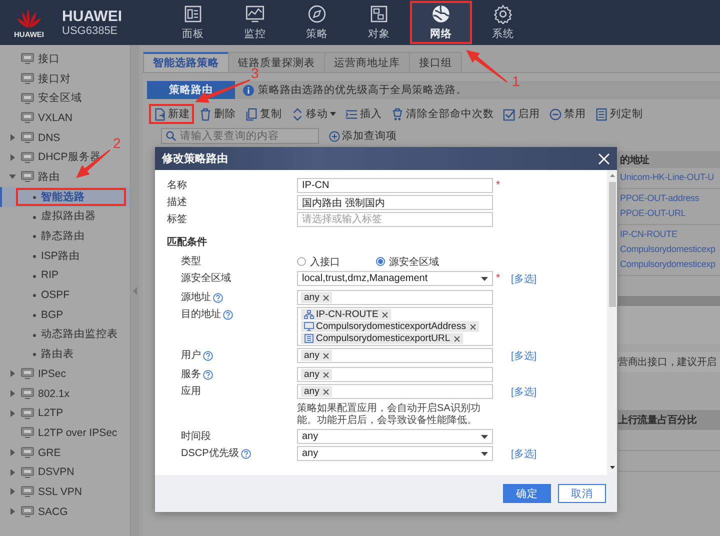  I want to click on nav-item: 对象, so click(379, 22).